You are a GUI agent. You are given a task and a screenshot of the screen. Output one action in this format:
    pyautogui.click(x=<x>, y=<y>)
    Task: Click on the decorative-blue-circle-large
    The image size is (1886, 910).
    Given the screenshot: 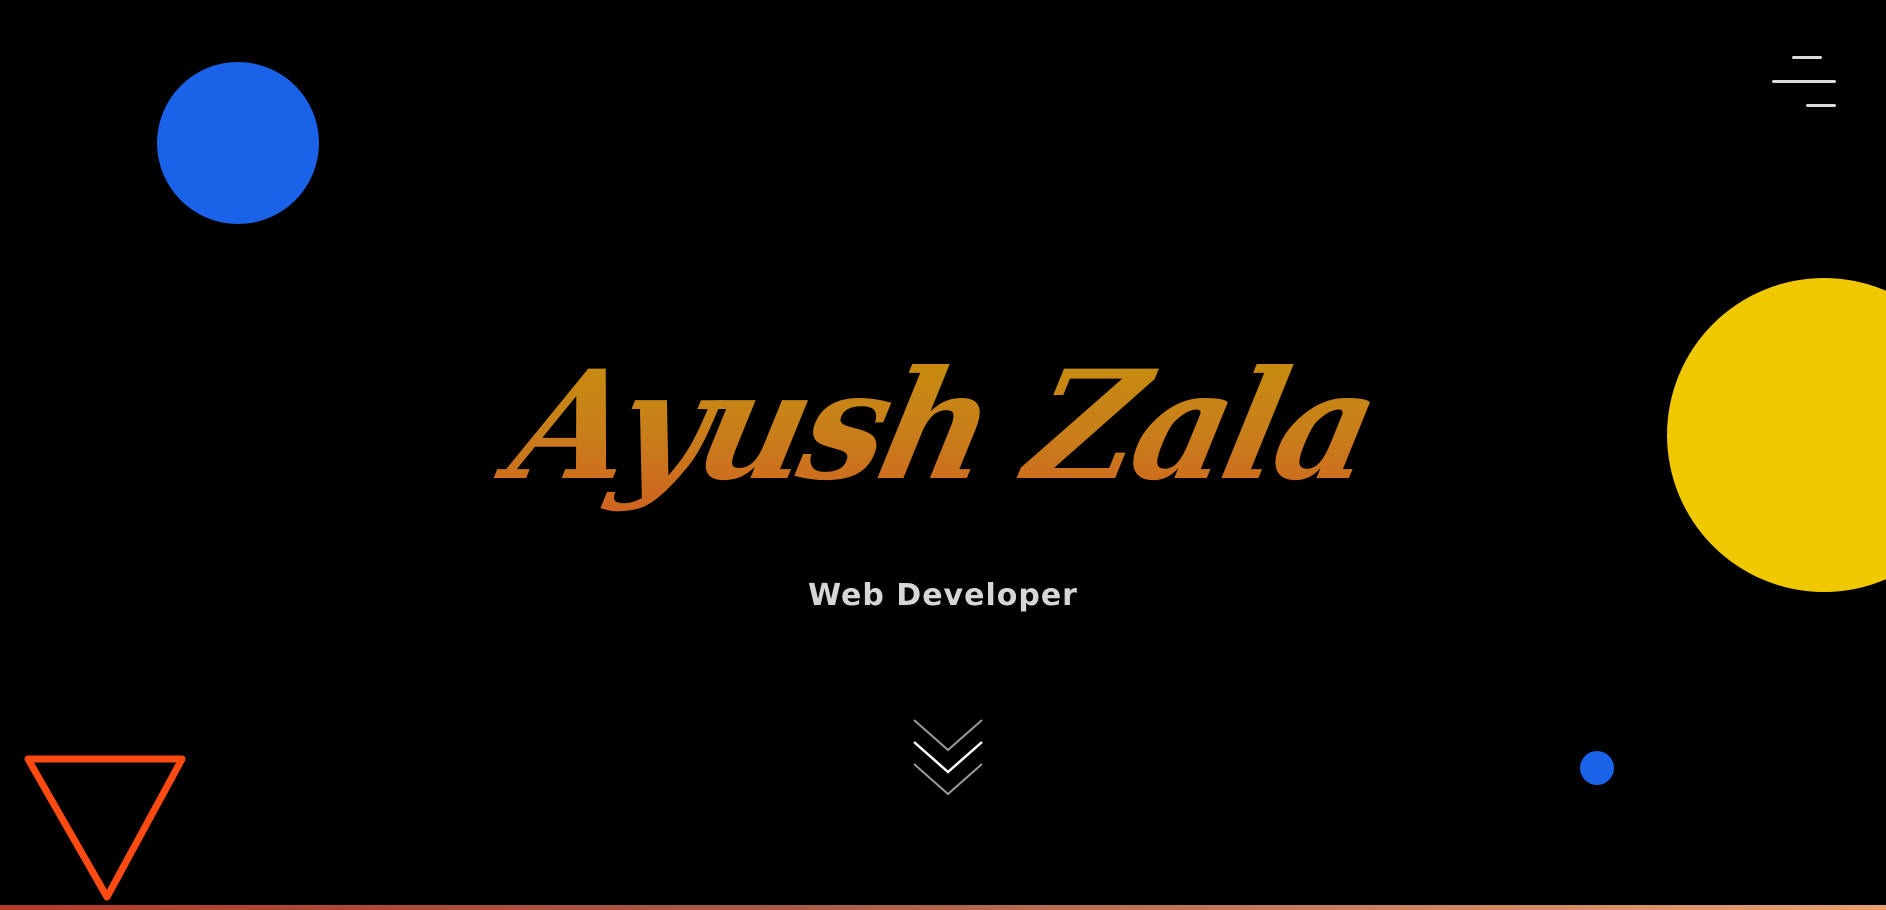 What is the action you would take?
    pyautogui.click(x=238, y=143)
    